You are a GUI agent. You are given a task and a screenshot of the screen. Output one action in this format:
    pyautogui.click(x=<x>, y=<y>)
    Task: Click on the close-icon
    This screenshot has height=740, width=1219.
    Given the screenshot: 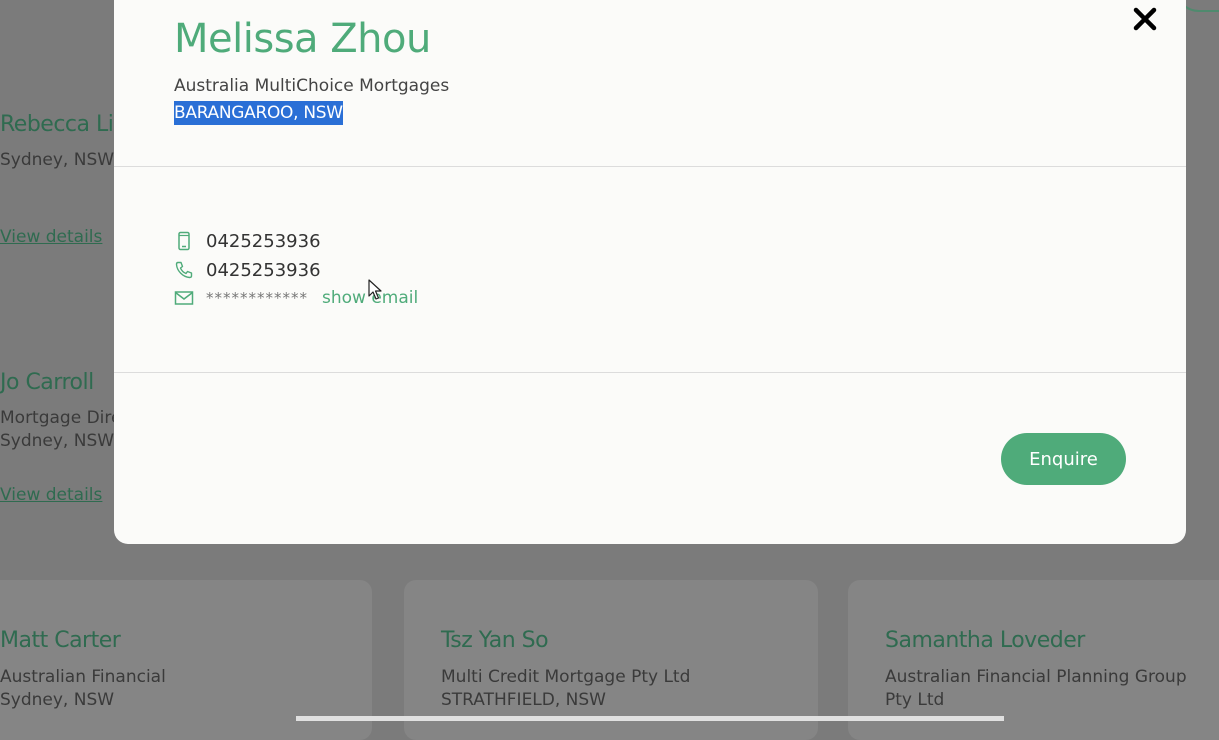 What is the action you would take?
    pyautogui.click(x=1145, y=19)
    